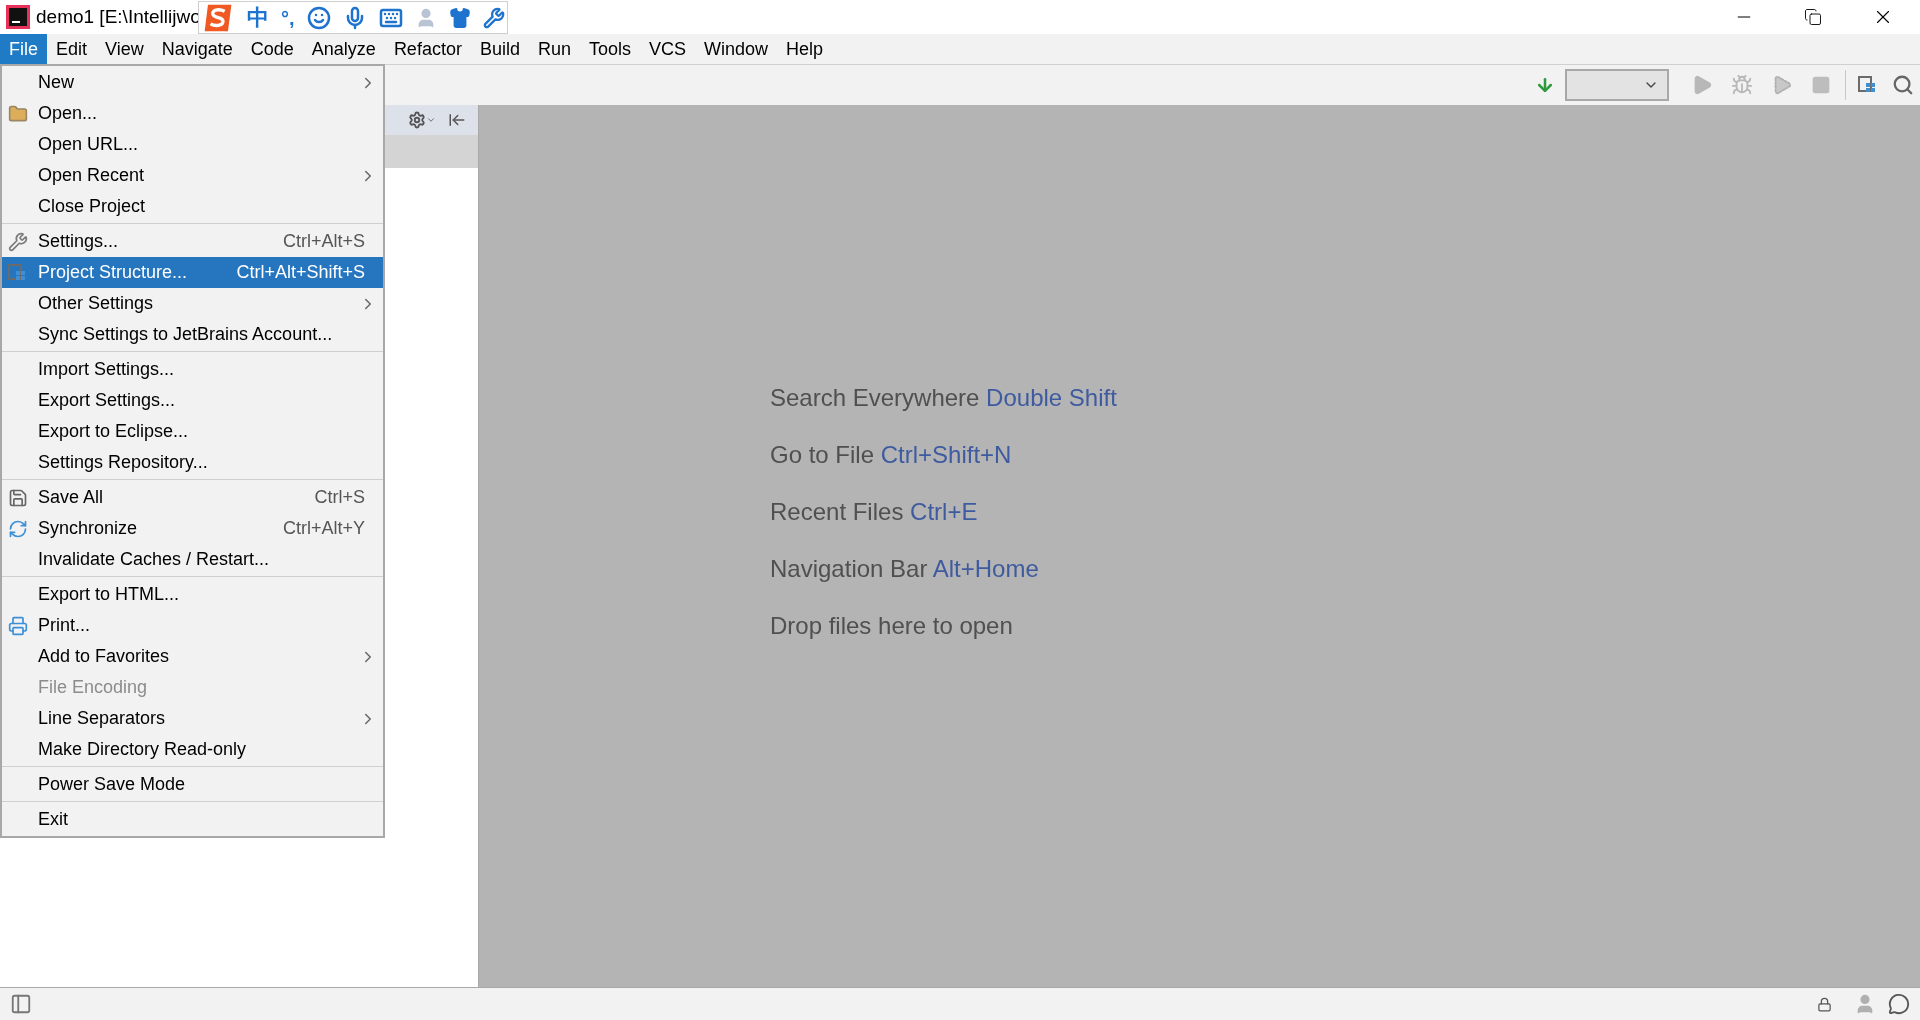  Describe the element at coordinates (192, 82) in the screenshot. I see `menu-item: New` at that location.